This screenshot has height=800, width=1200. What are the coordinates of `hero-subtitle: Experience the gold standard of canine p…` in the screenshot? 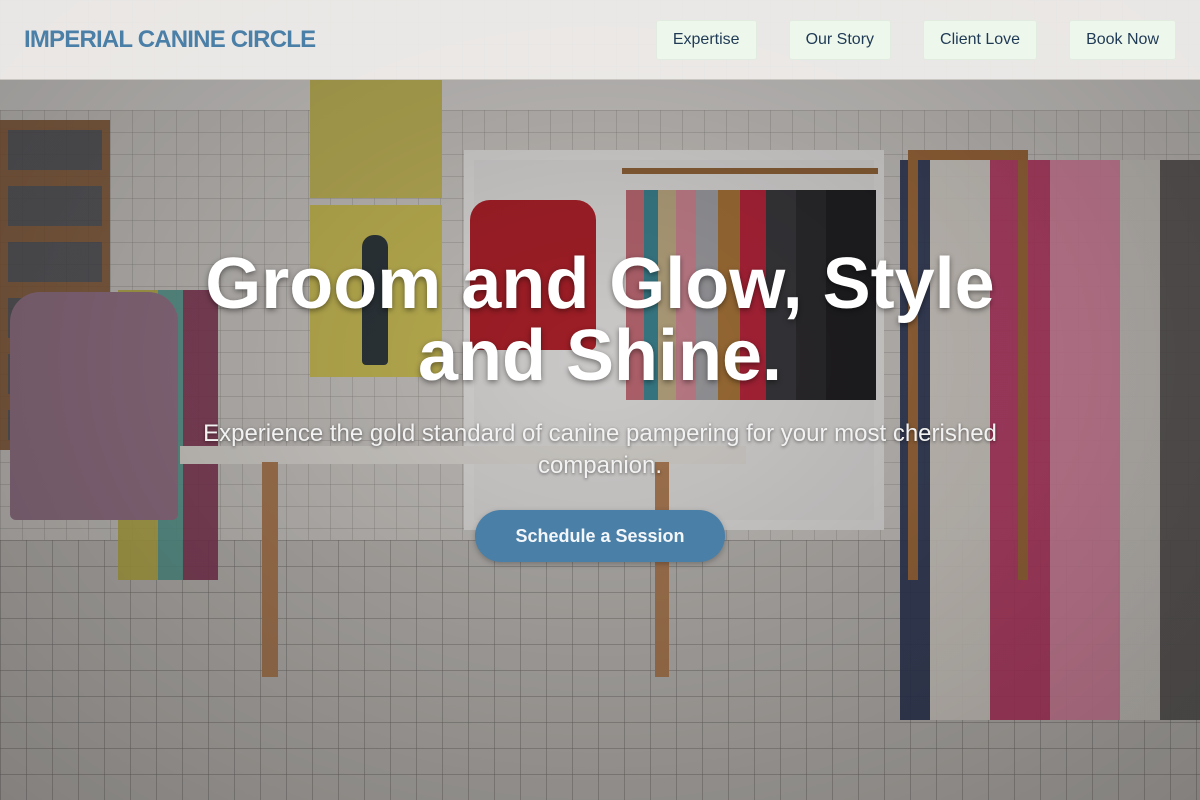 It's located at (600, 449).